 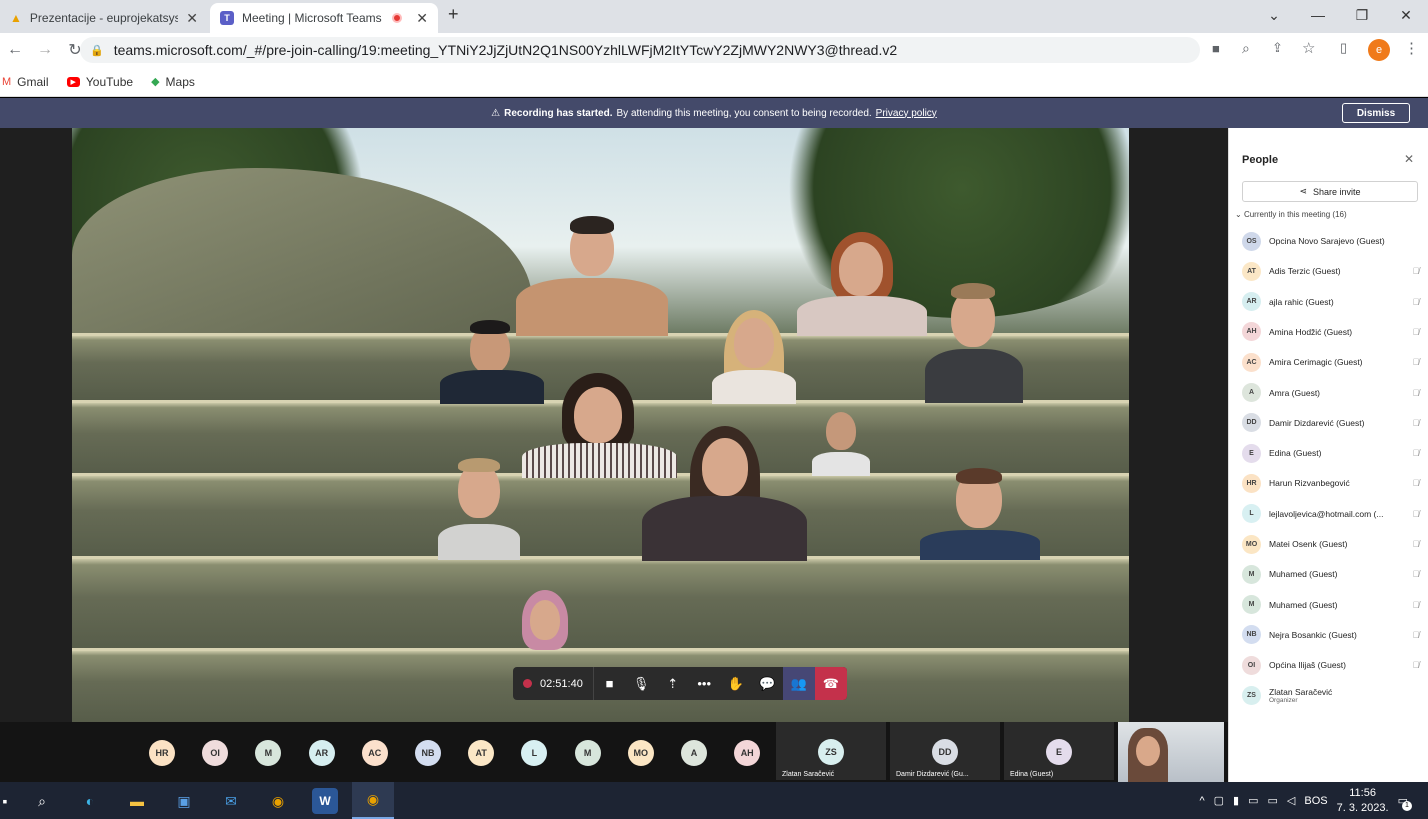 What do you see at coordinates (1308, 48) in the screenshot?
I see `bookmark-star-icon: ☆` at bounding box center [1308, 48].